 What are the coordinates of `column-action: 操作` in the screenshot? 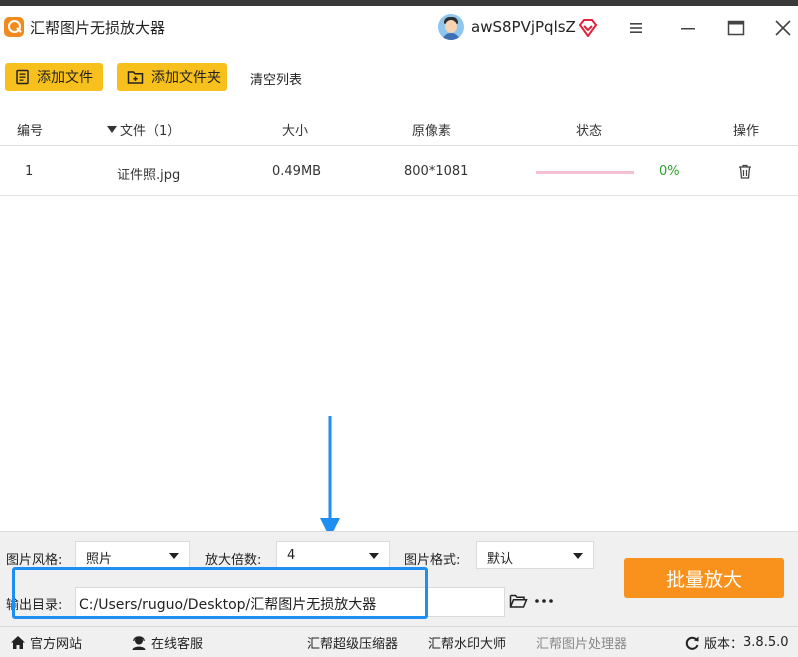 It's located at (746, 131).